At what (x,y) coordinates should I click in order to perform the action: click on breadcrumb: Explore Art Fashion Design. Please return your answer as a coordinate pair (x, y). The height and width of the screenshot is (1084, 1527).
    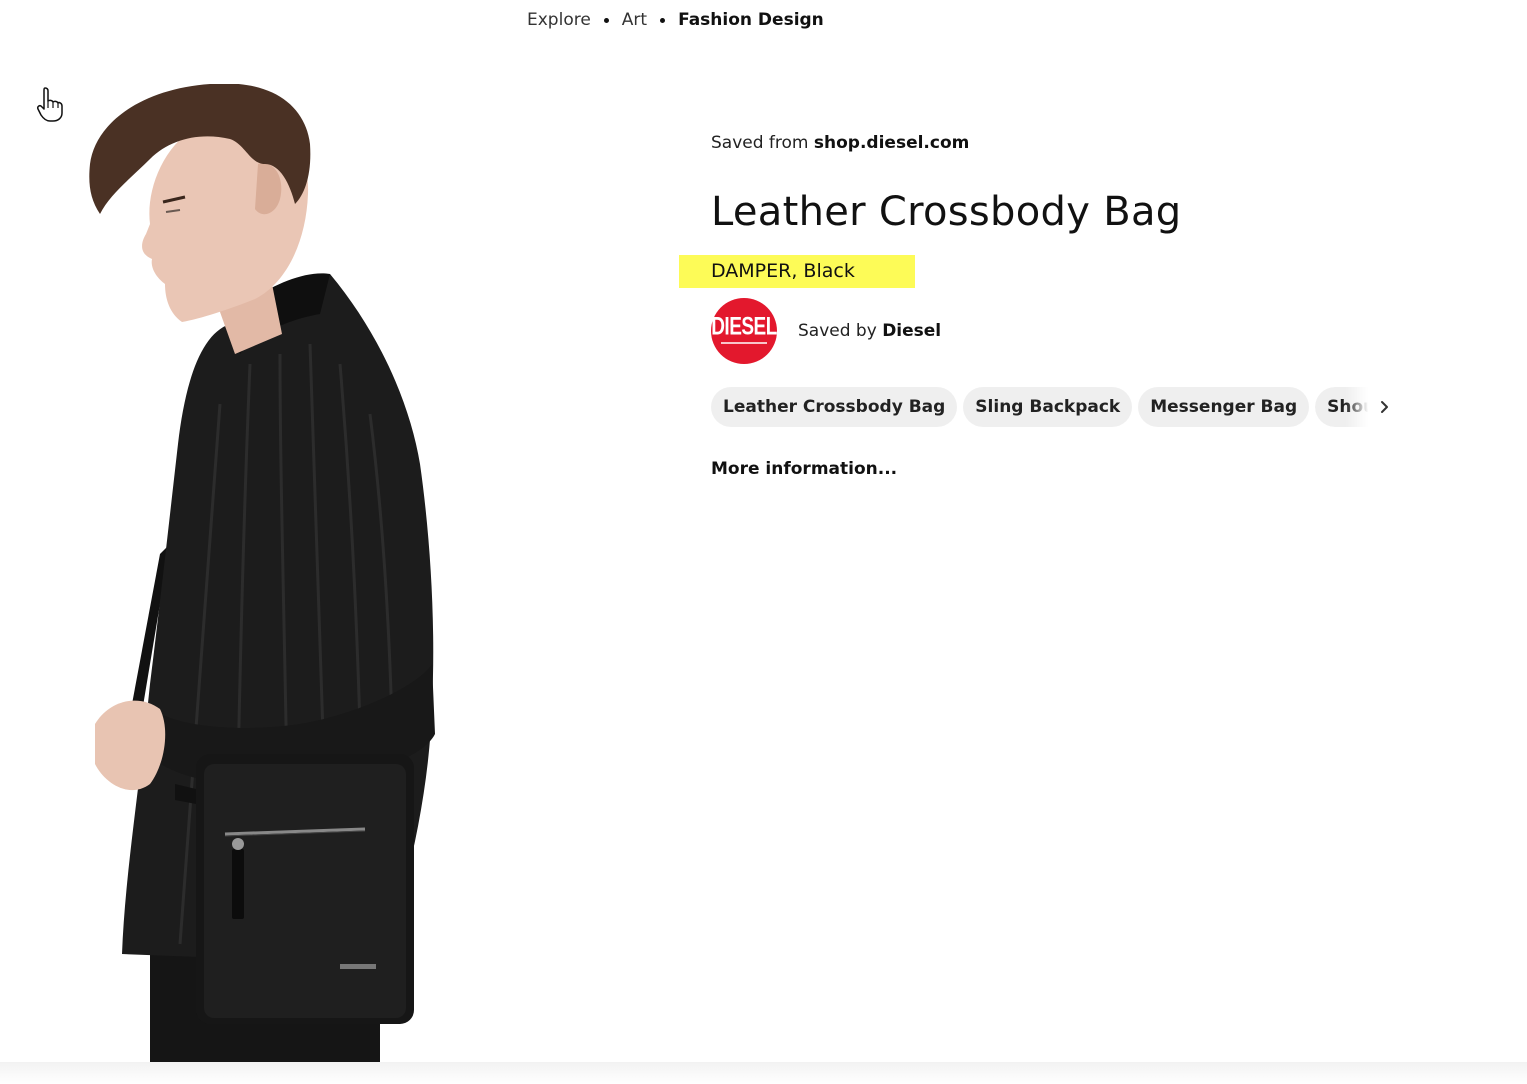
    Looking at the image, I should click on (675, 20).